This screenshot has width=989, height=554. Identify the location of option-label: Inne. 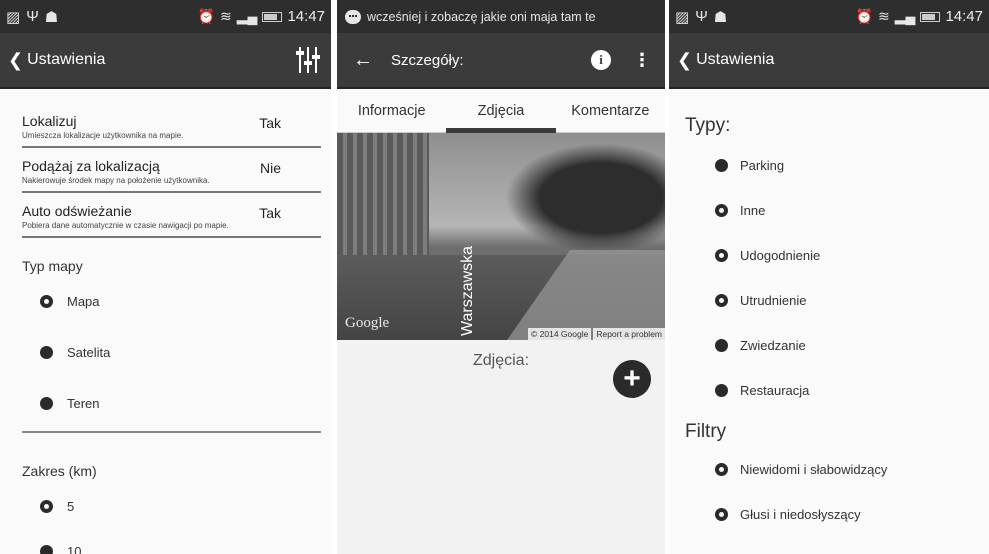
(753, 210).